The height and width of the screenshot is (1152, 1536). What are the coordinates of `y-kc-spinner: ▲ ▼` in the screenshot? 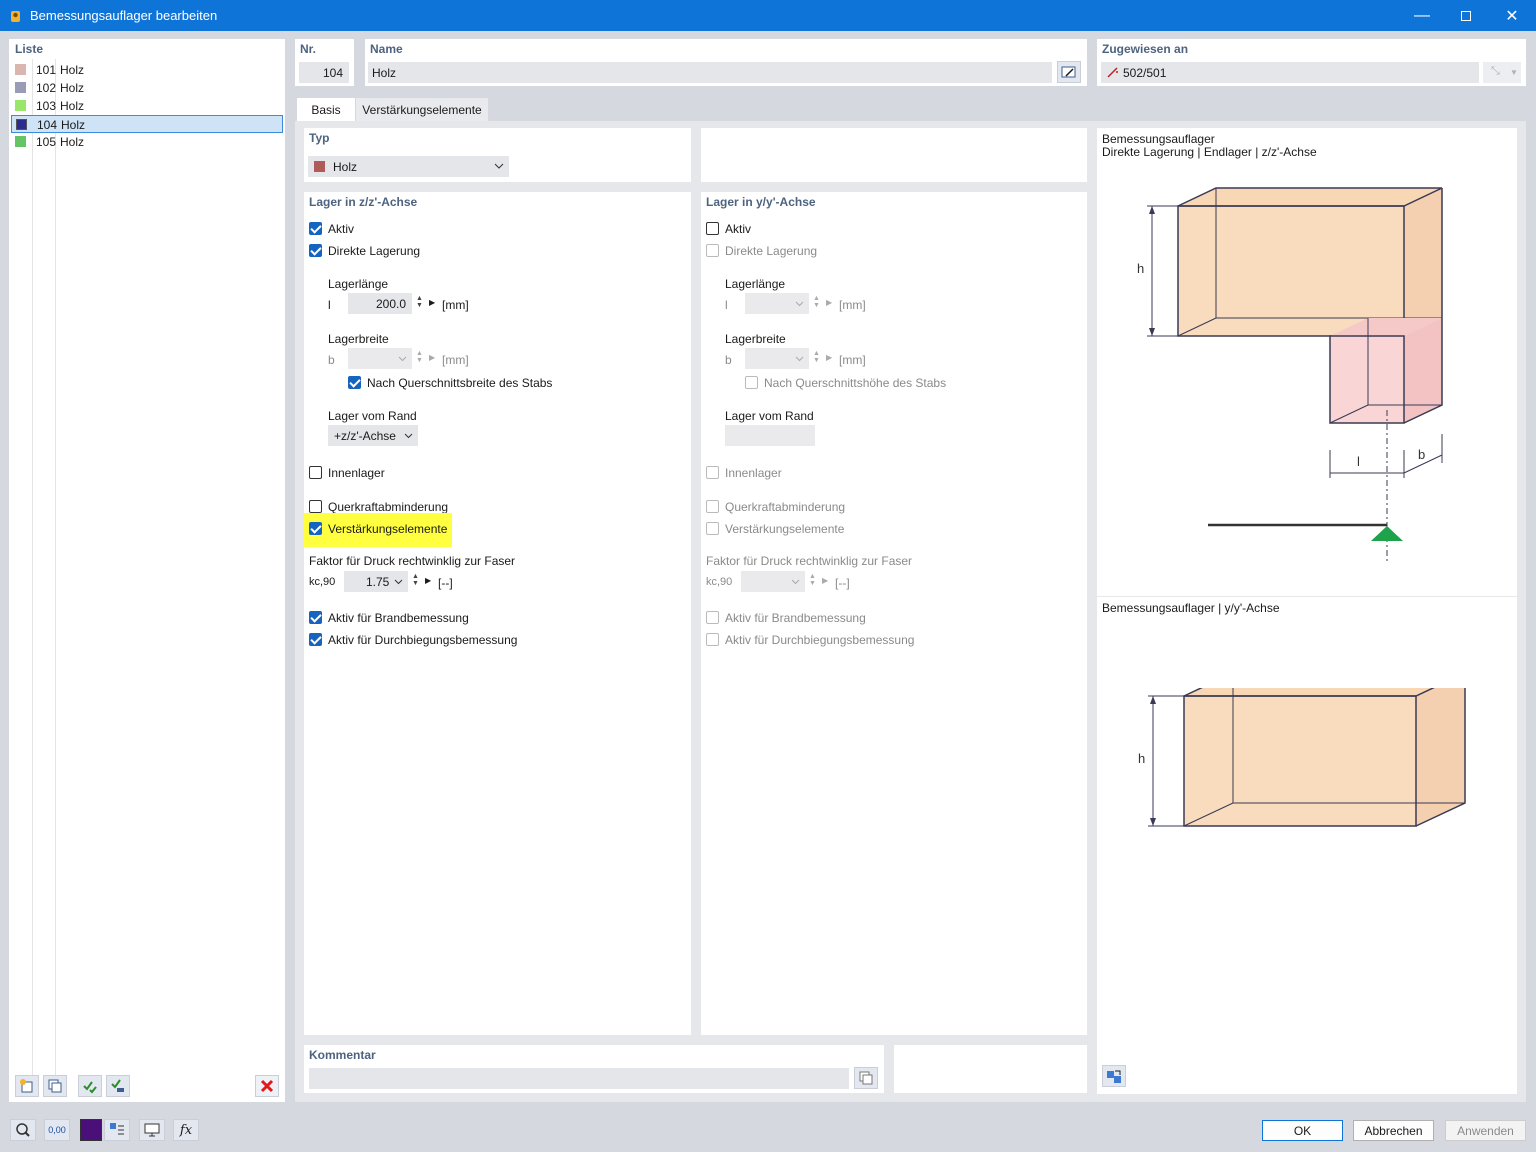 It's located at (812, 580).